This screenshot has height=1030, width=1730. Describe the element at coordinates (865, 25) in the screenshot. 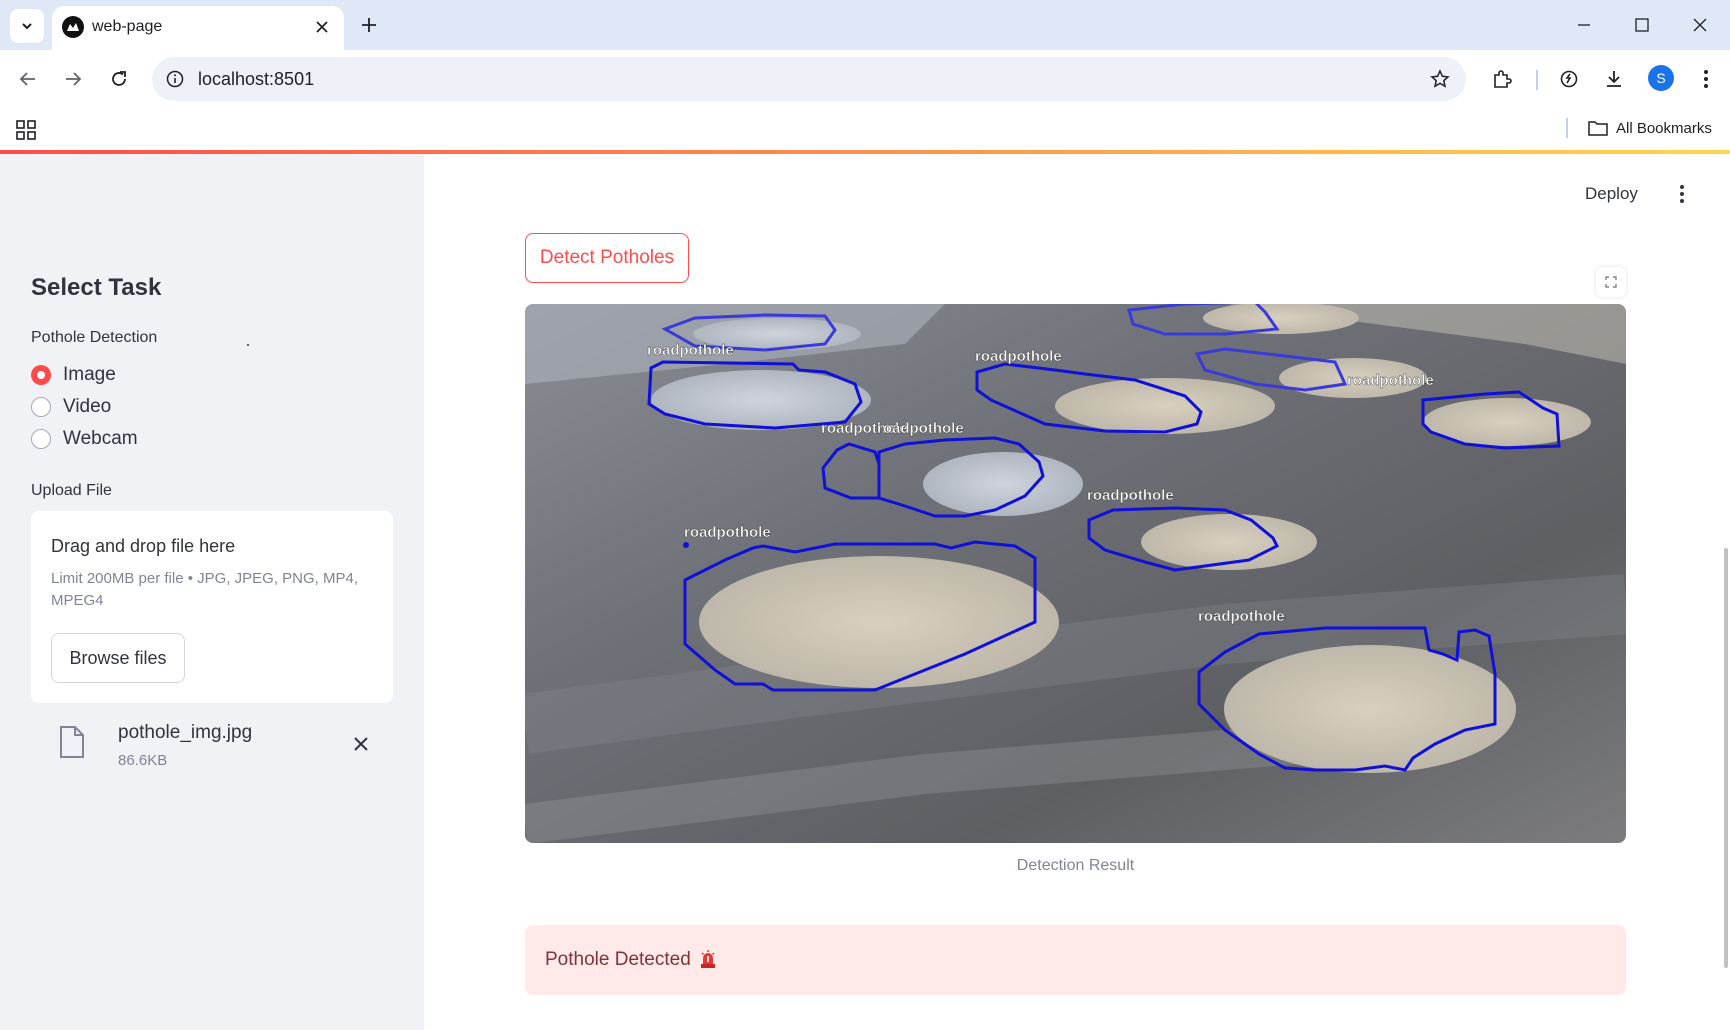

I see `browser-tabstrip: web-page` at that location.